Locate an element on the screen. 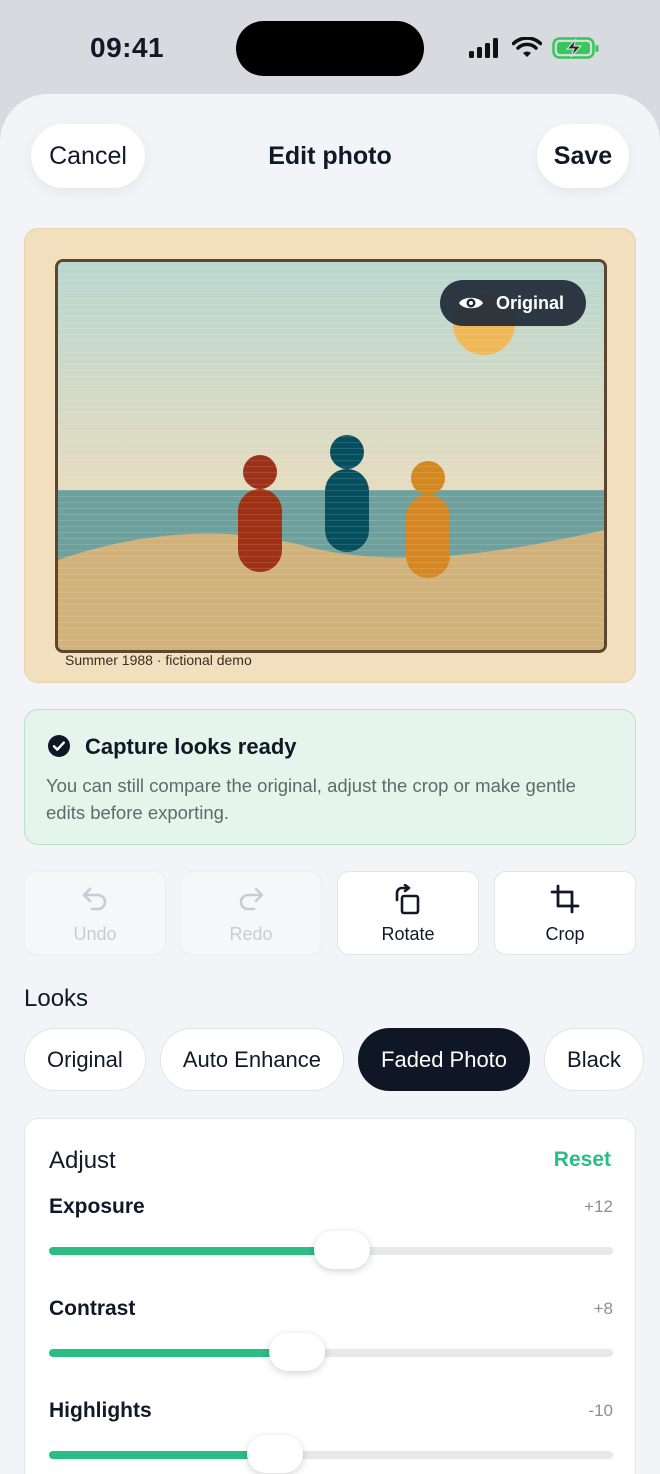 Image resolution: width=660 pixels, height=1474 pixels. contrast-slider is located at coordinates (331, 1352).